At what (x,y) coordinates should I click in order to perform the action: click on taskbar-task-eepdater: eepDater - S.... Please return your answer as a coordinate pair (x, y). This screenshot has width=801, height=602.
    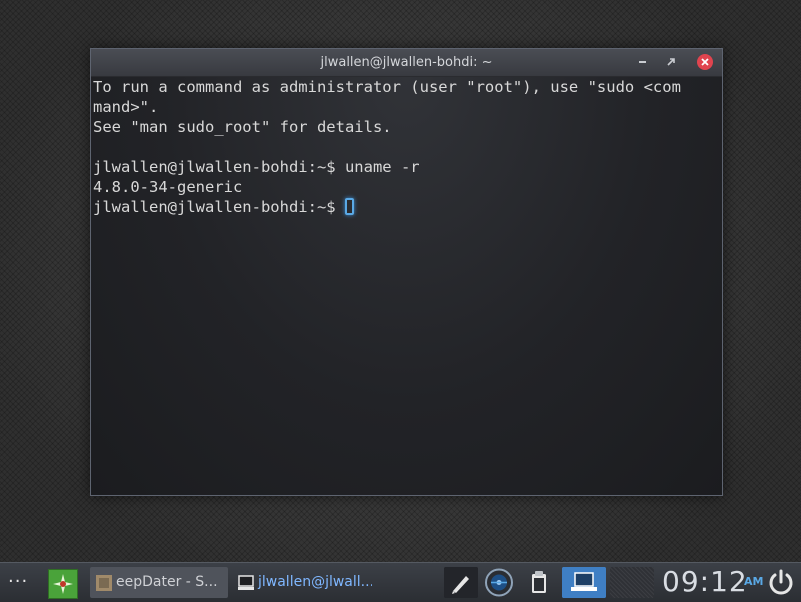
    Looking at the image, I should click on (159, 582).